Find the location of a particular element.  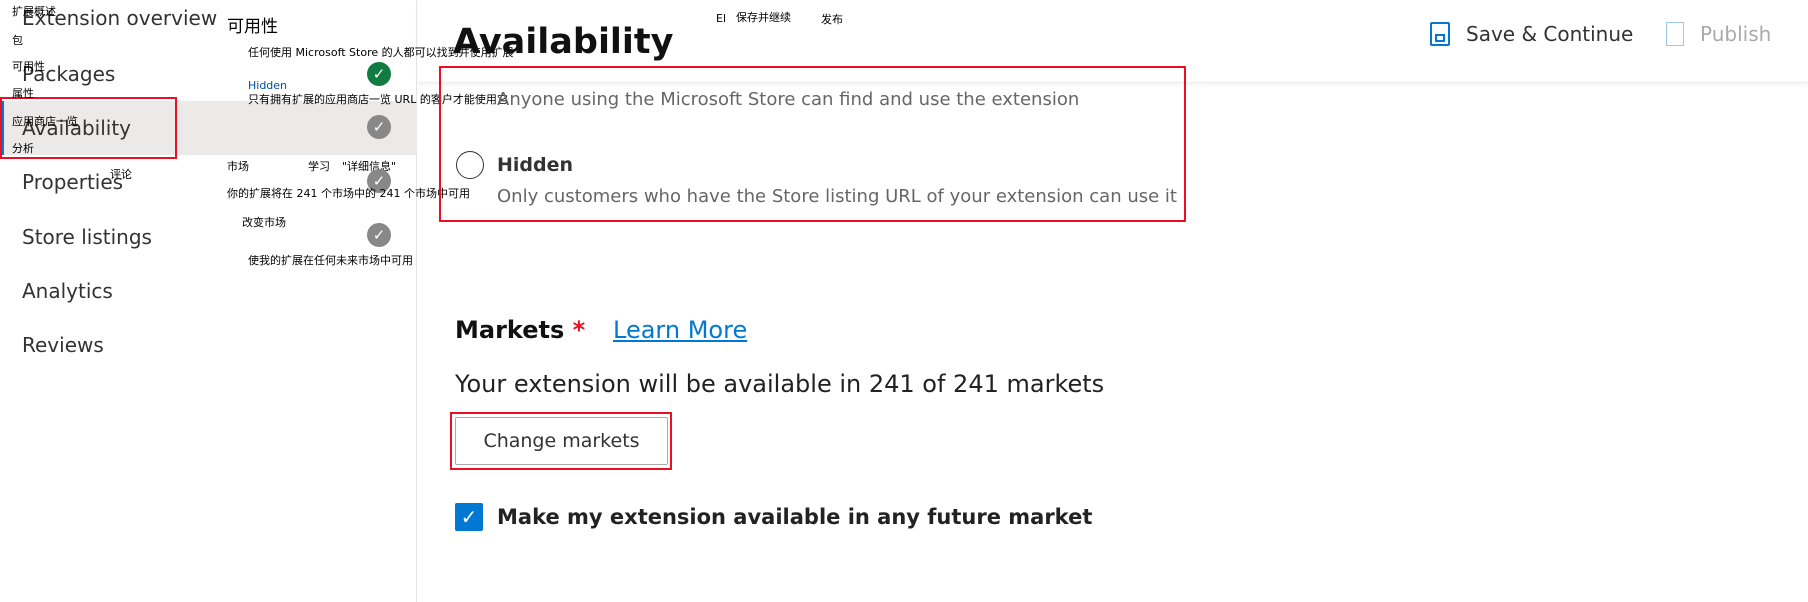

save-continue-button: Save & Continue is located at coordinates (1531, 34).